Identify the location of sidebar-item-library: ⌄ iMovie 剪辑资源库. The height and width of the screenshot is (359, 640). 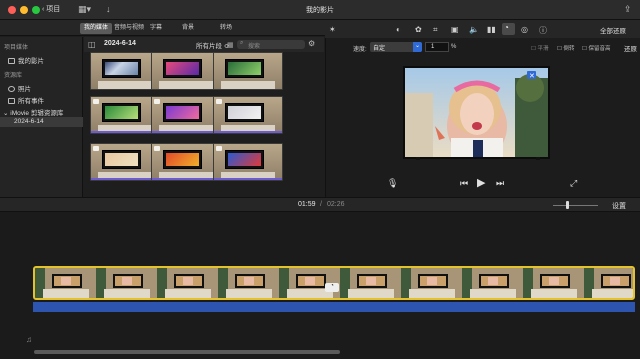
(33, 112).